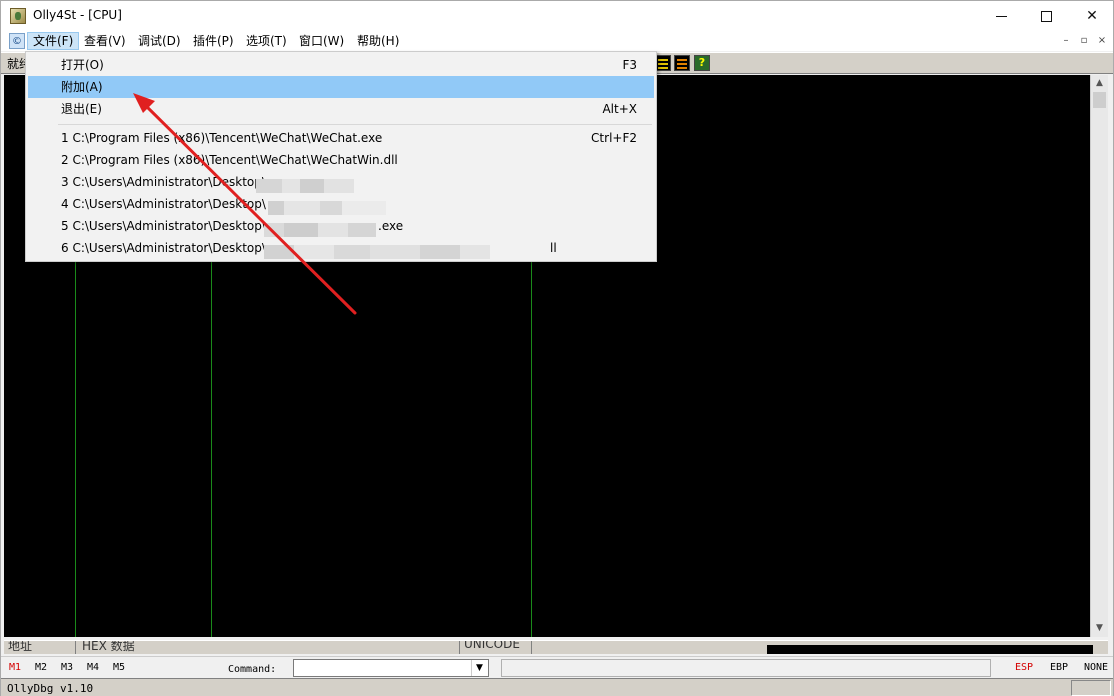 The width and height of the screenshot is (1114, 696). I want to click on dump-col-address: 地址, so click(20, 646).